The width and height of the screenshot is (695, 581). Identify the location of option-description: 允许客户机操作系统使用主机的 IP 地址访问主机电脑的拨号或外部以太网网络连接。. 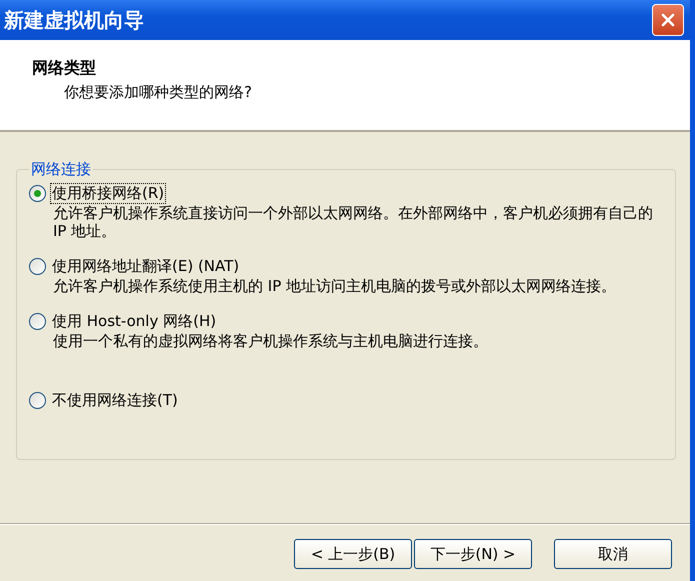
(335, 286).